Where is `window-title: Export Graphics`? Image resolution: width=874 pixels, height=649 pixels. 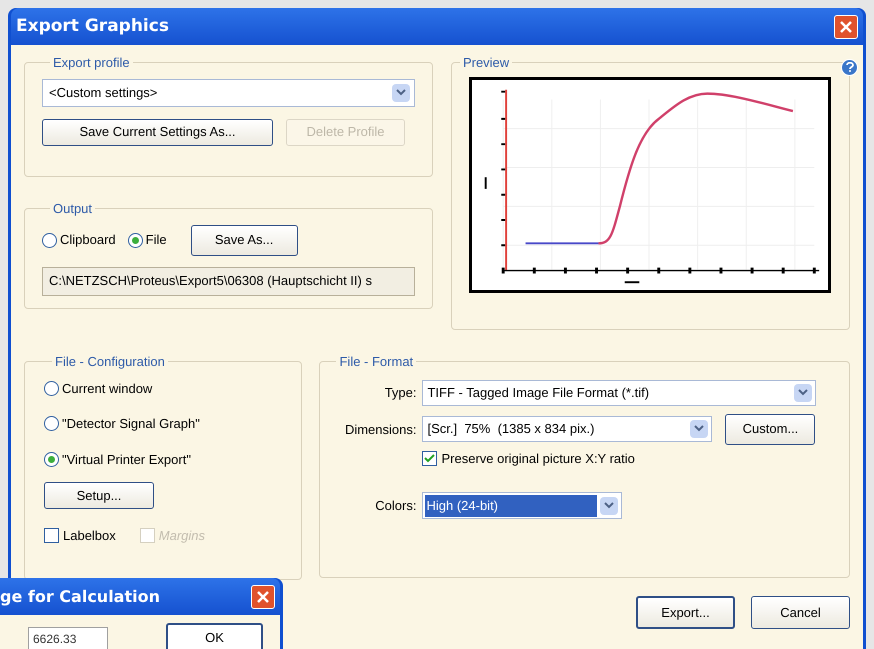
window-title: Export Graphics is located at coordinates (92, 26).